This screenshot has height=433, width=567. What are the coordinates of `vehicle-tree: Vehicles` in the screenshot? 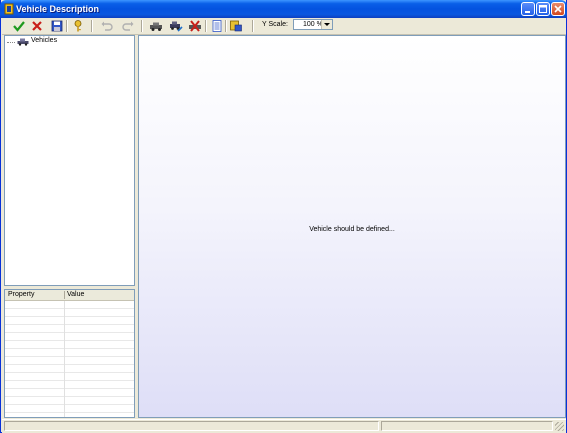 It's located at (69, 160).